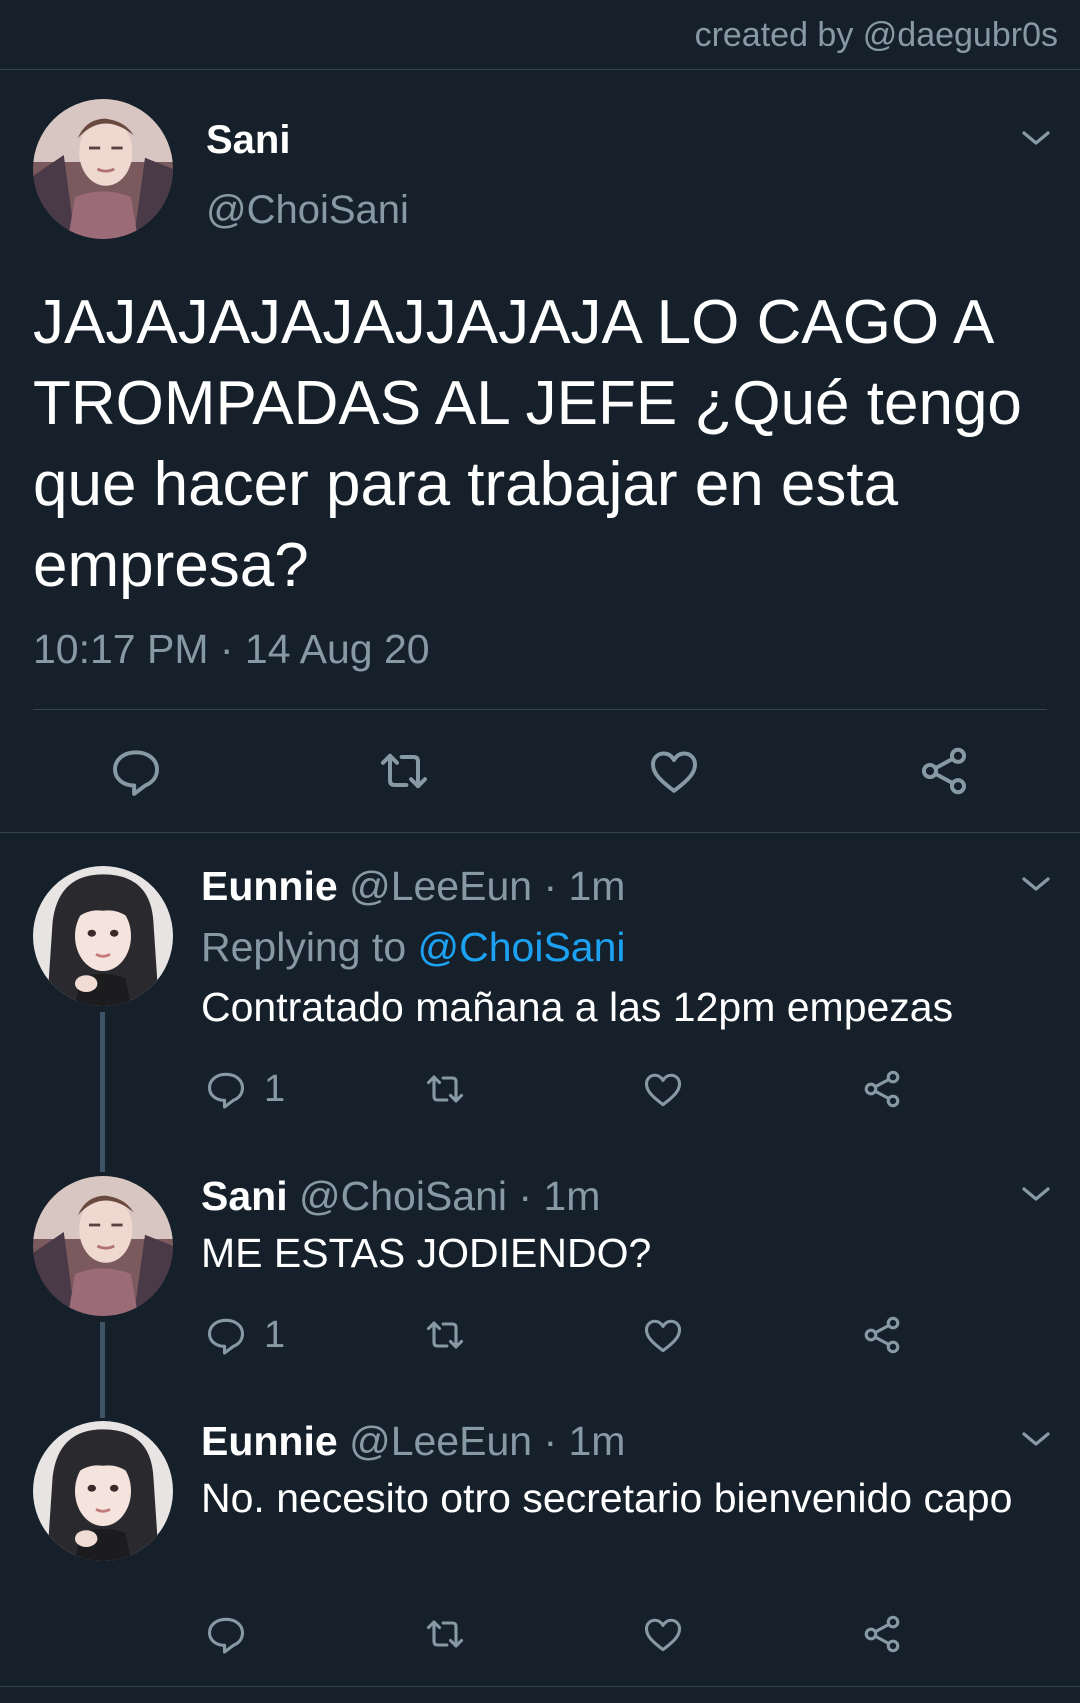 The width and height of the screenshot is (1080, 1703). I want to click on reply-author-name: Sani, so click(244, 1196).